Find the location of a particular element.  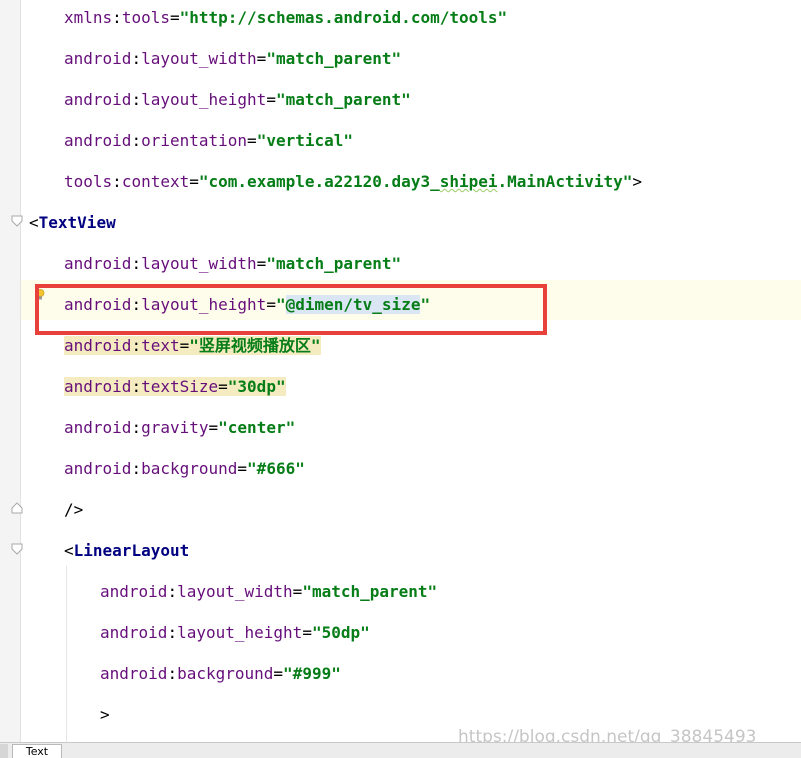

code-line: /> is located at coordinates (73, 510).